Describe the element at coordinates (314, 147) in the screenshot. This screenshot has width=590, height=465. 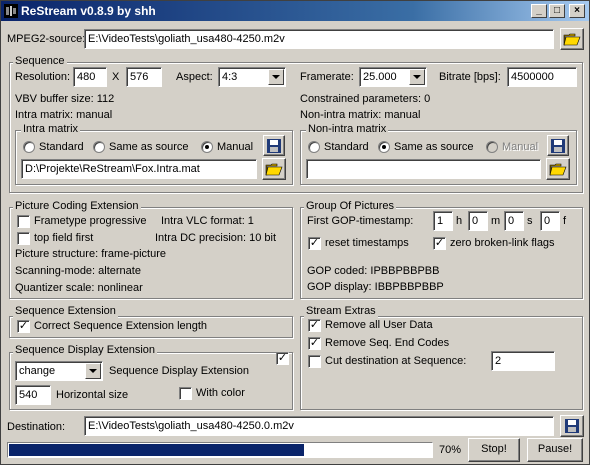
I see `nonintra-standard-radio` at that location.